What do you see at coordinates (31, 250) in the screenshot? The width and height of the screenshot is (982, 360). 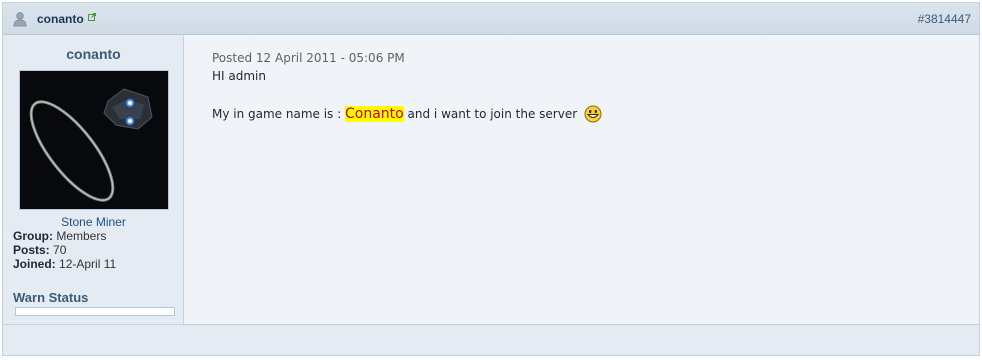 I see `posts-label: Posts:` at bounding box center [31, 250].